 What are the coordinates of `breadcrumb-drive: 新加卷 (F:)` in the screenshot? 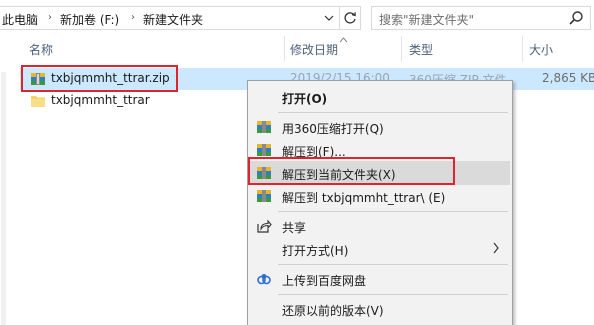 It's located at (89, 19).